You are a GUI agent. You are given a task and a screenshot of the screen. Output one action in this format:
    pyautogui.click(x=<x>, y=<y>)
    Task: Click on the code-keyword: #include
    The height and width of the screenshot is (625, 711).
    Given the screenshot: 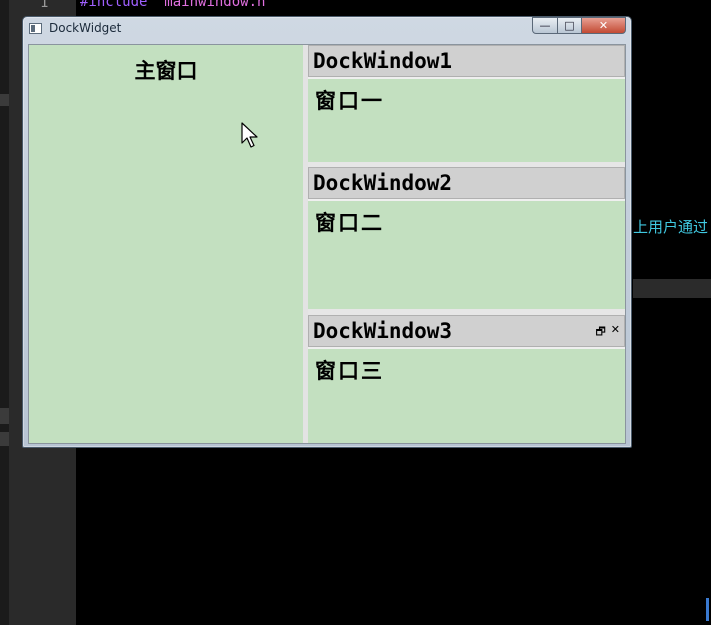 What is the action you would take?
    pyautogui.click(x=114, y=5)
    